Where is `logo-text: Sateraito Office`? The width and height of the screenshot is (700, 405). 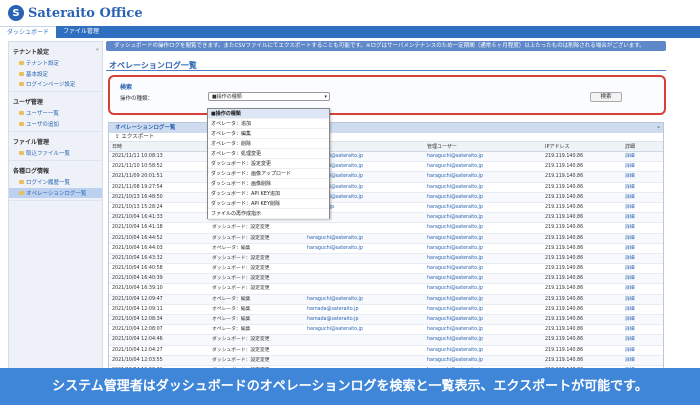 logo-text: Sateraito Office is located at coordinates (85, 13).